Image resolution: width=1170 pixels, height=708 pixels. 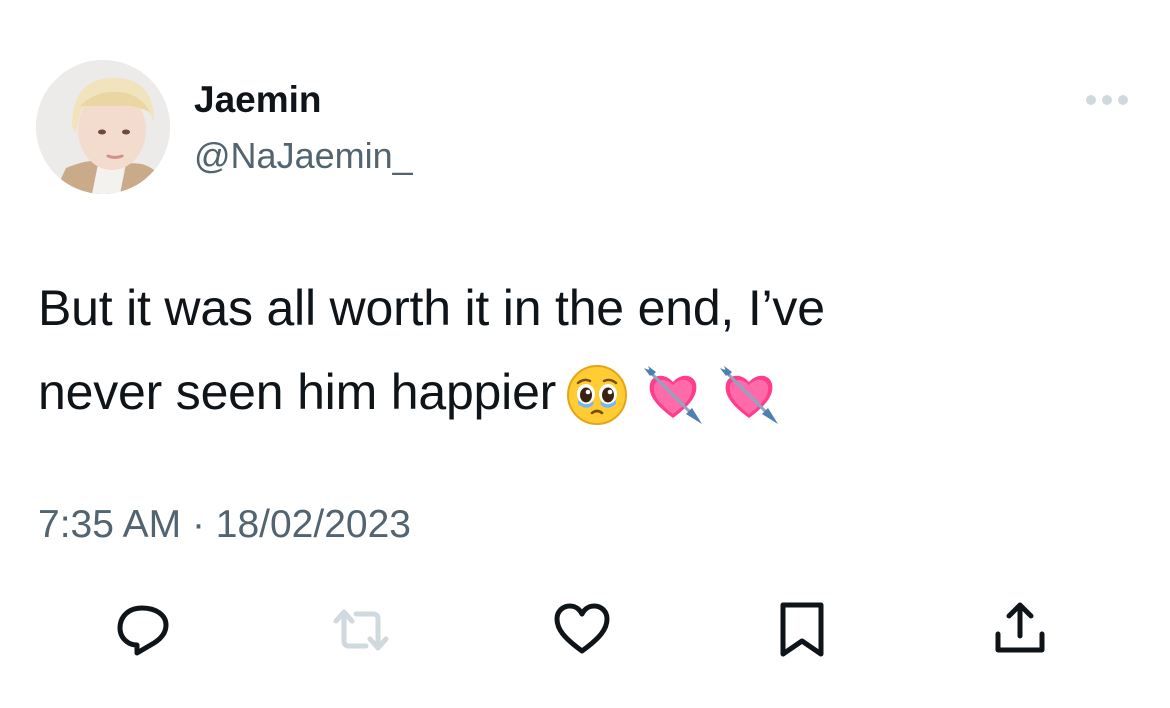 What do you see at coordinates (1107, 100) in the screenshot?
I see `more-horizontal-icon` at bounding box center [1107, 100].